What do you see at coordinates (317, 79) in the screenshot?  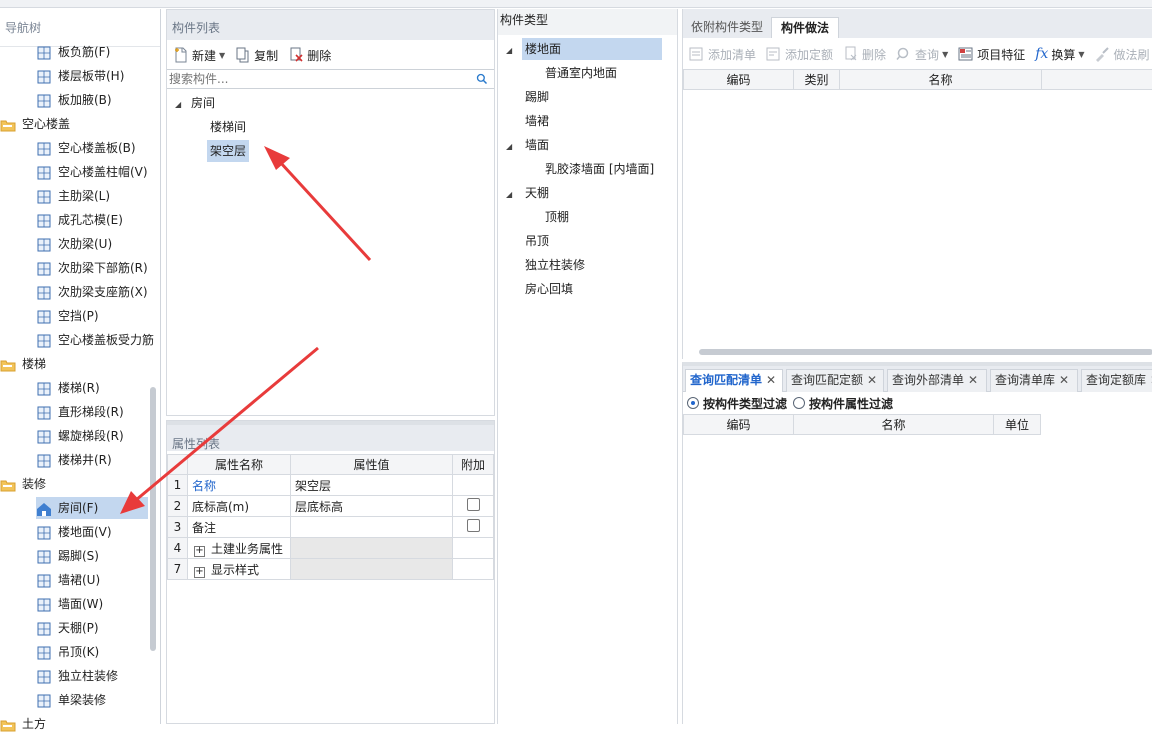 I see `component-search-input` at bounding box center [317, 79].